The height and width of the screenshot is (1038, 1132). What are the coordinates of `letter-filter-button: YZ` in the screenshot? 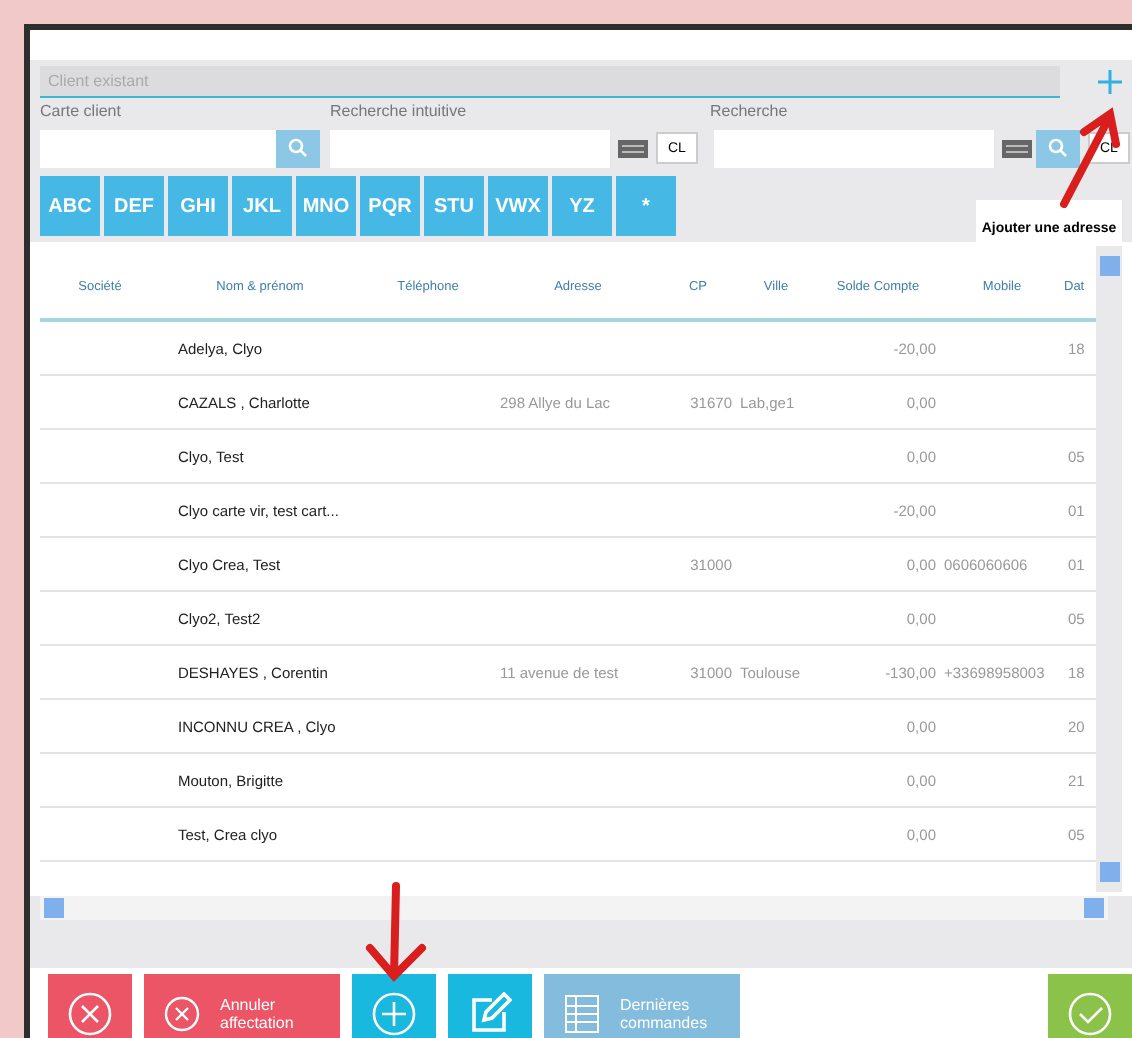 It's located at (582, 206).